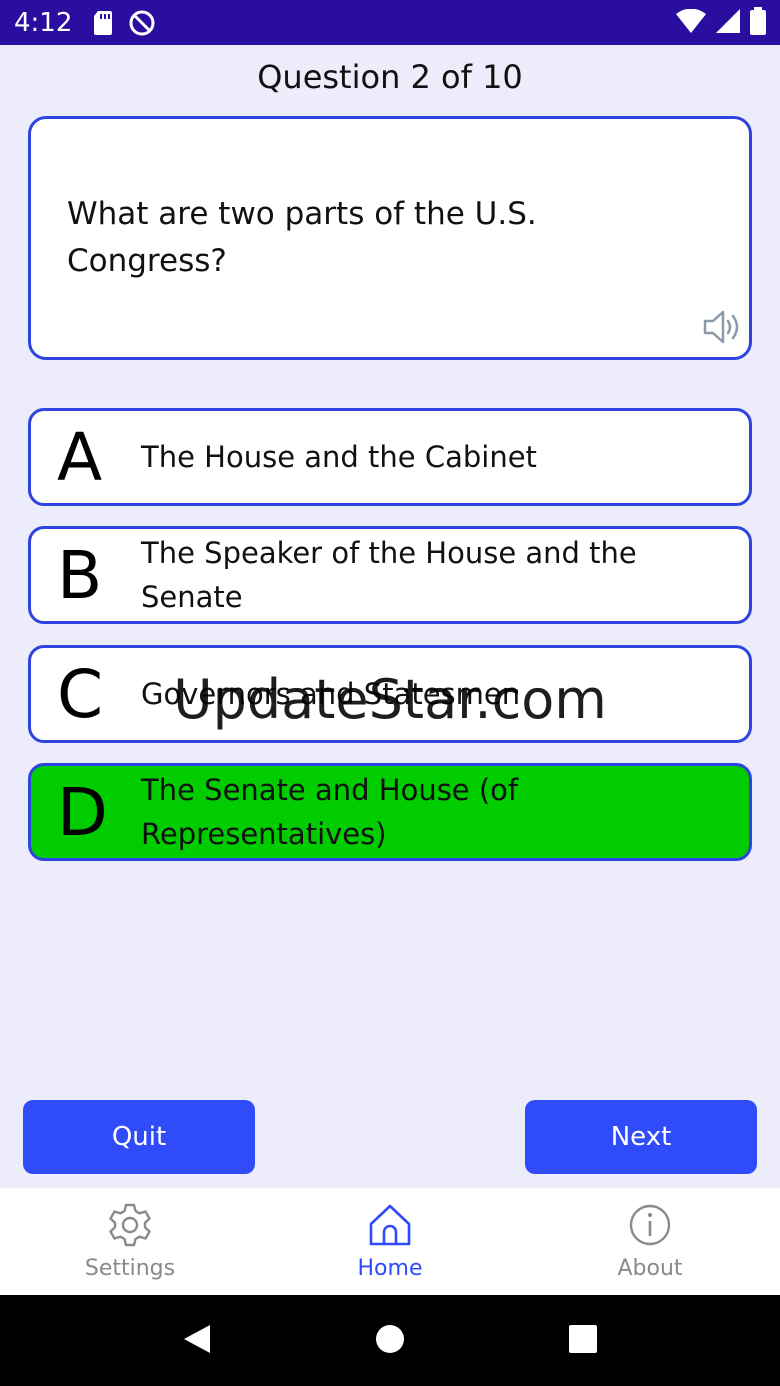 The image size is (780, 1386). Describe the element at coordinates (641, 1137) in the screenshot. I see `next-button: Next` at that location.